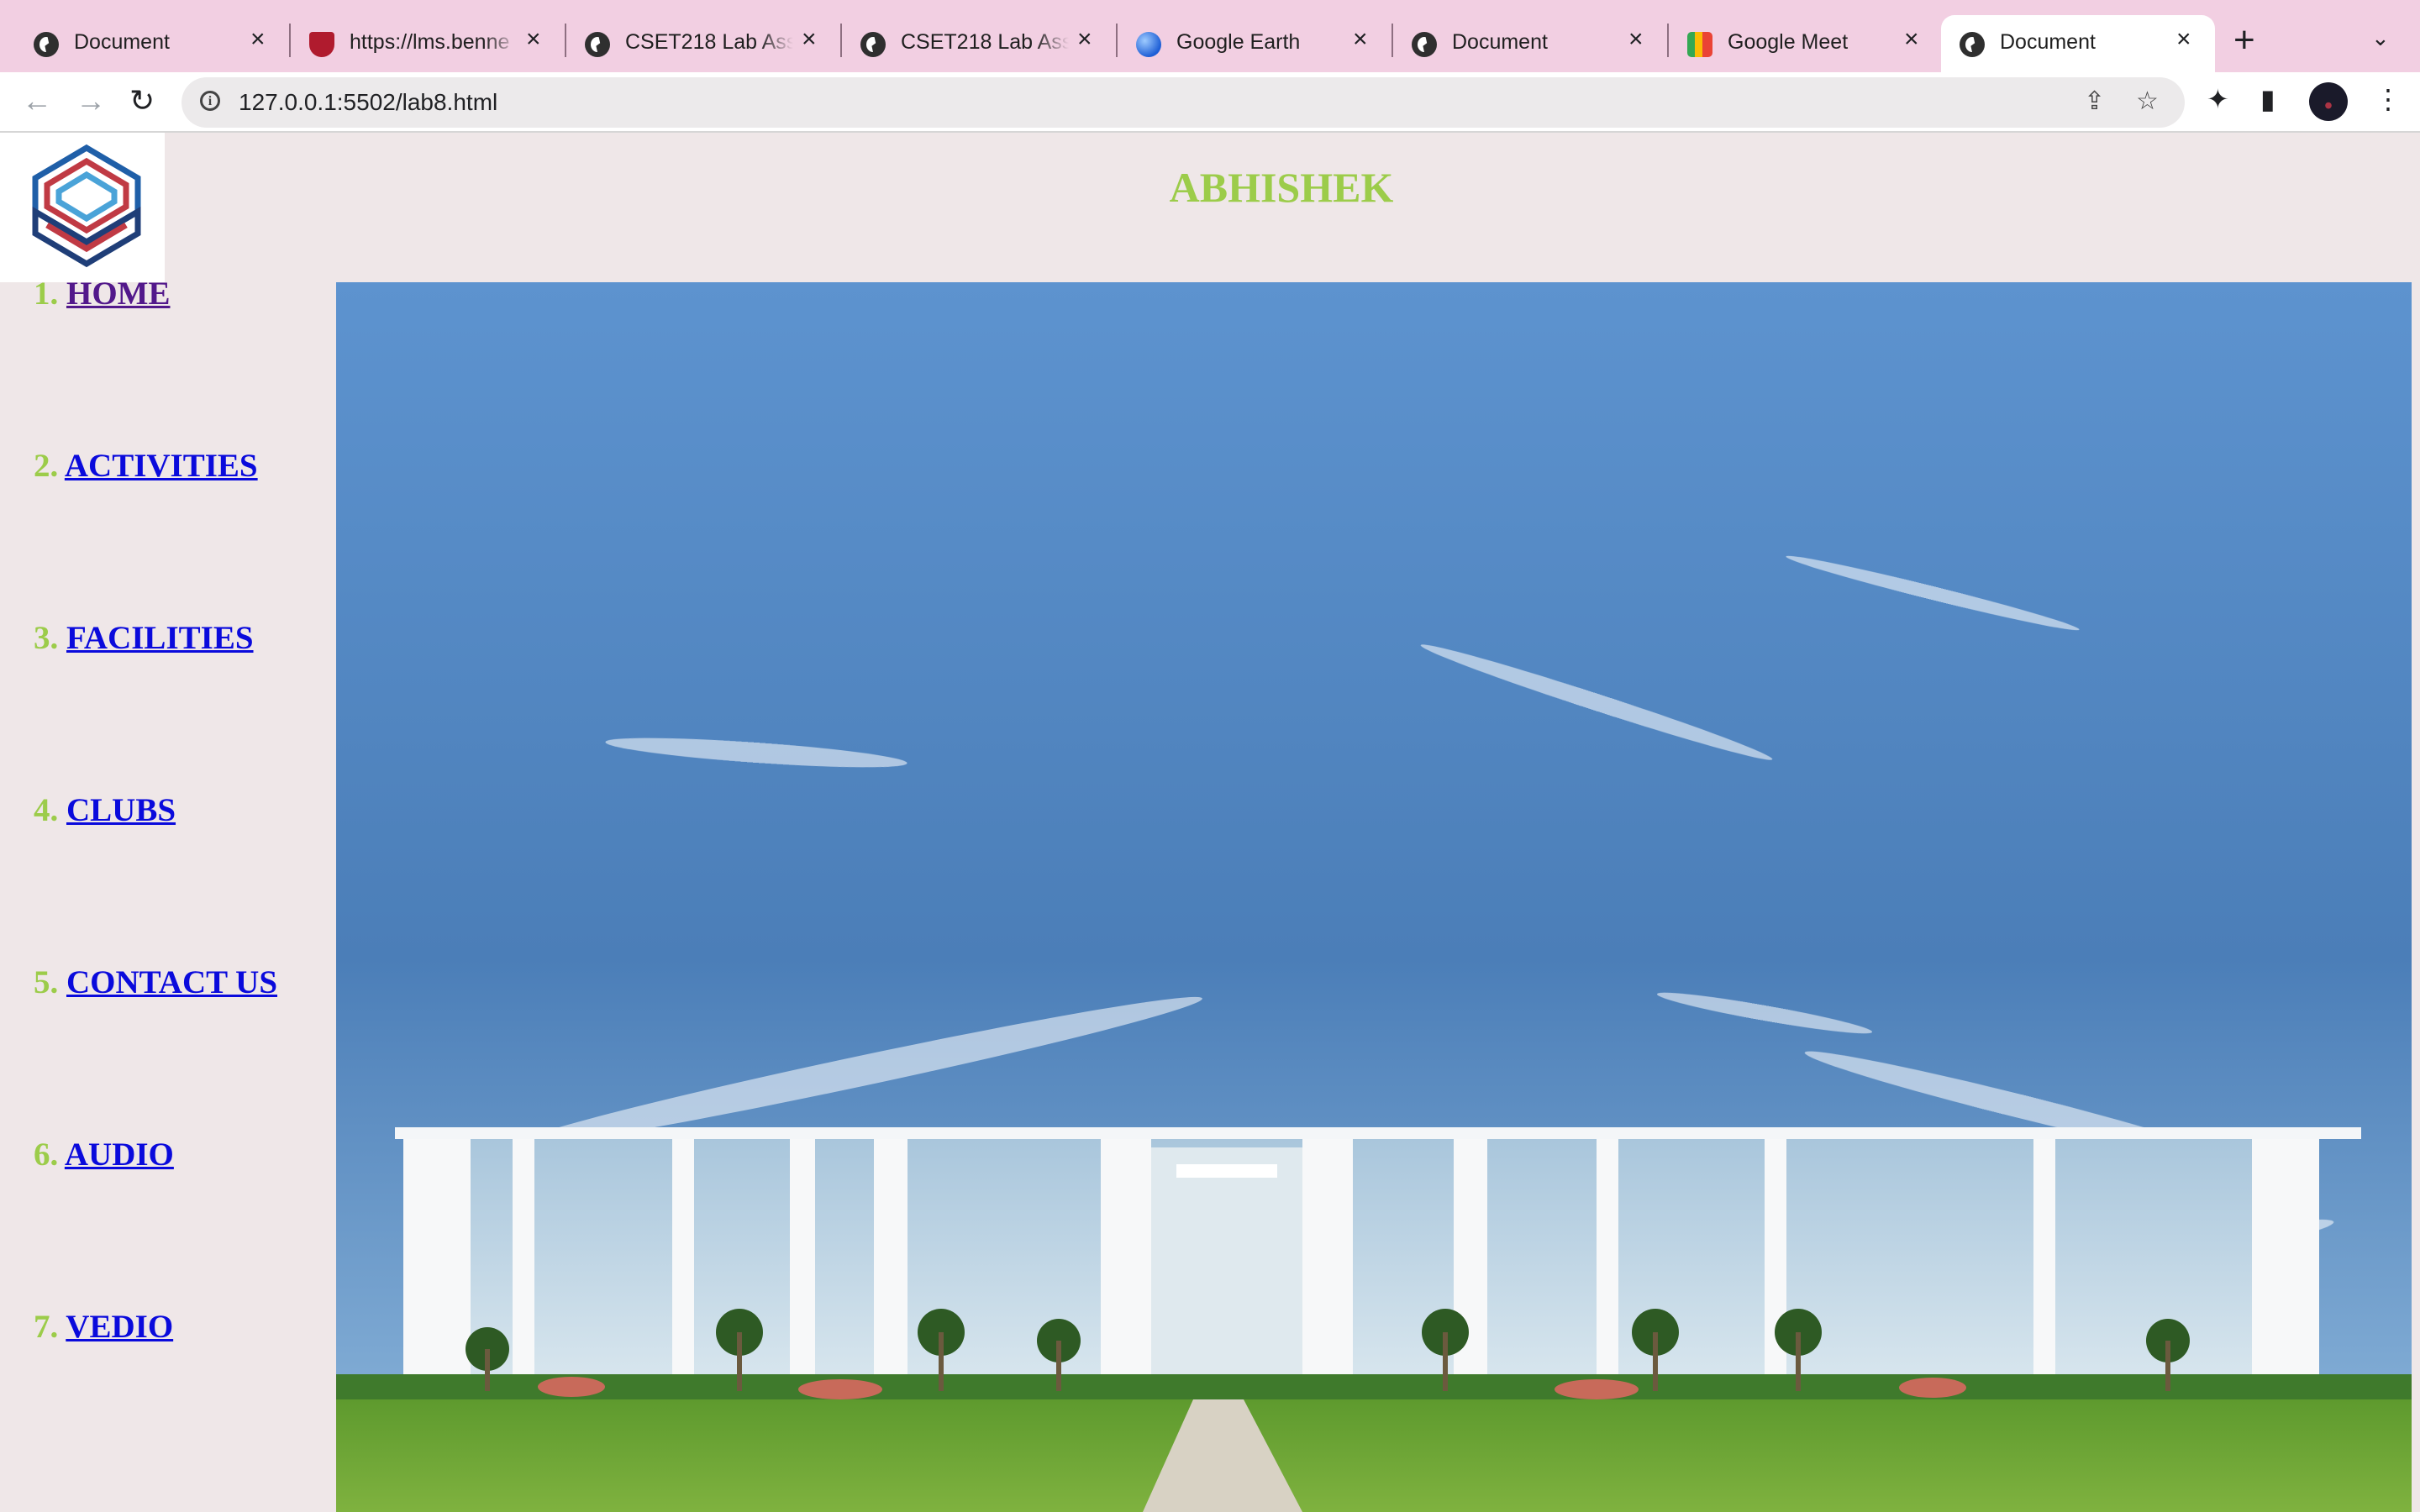 The image size is (2420, 1512). I want to click on nav-item-audio: 6. AUDIO, so click(104, 1154).